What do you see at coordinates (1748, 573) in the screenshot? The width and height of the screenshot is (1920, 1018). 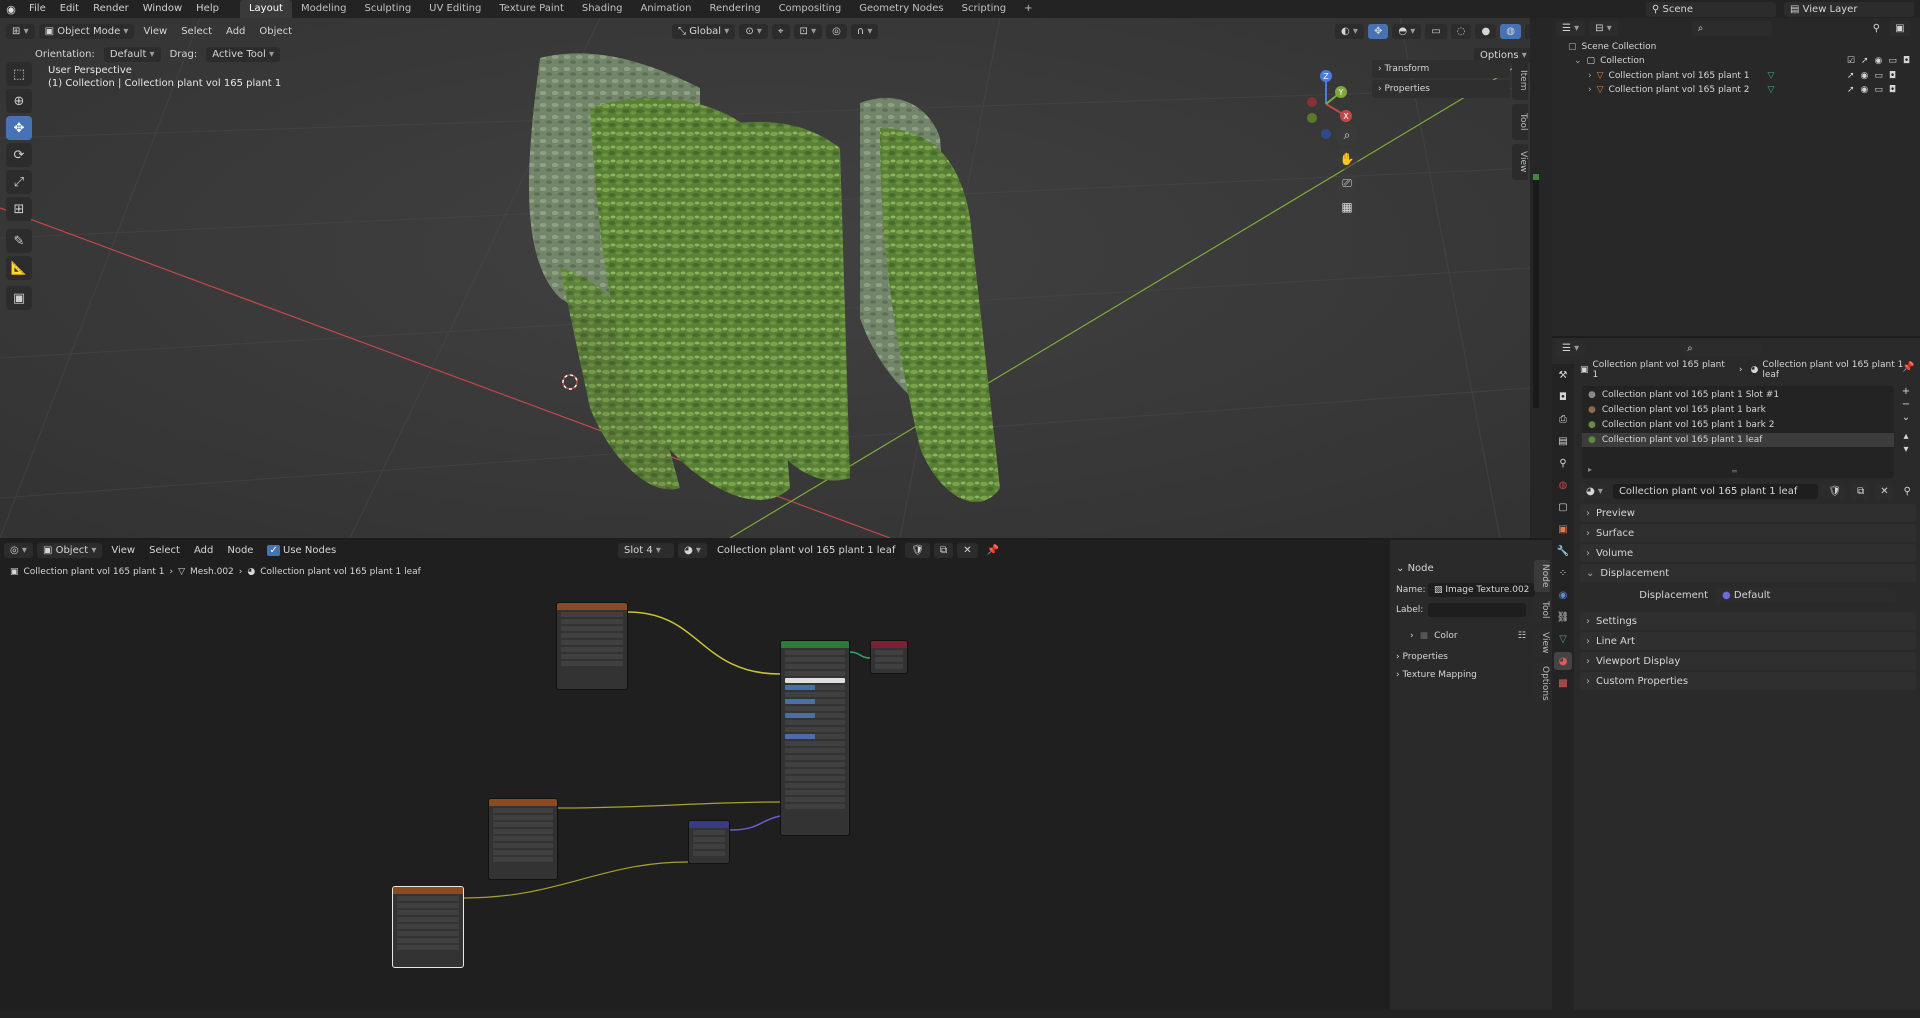 I see `panel-displacement: Displacement` at bounding box center [1748, 573].